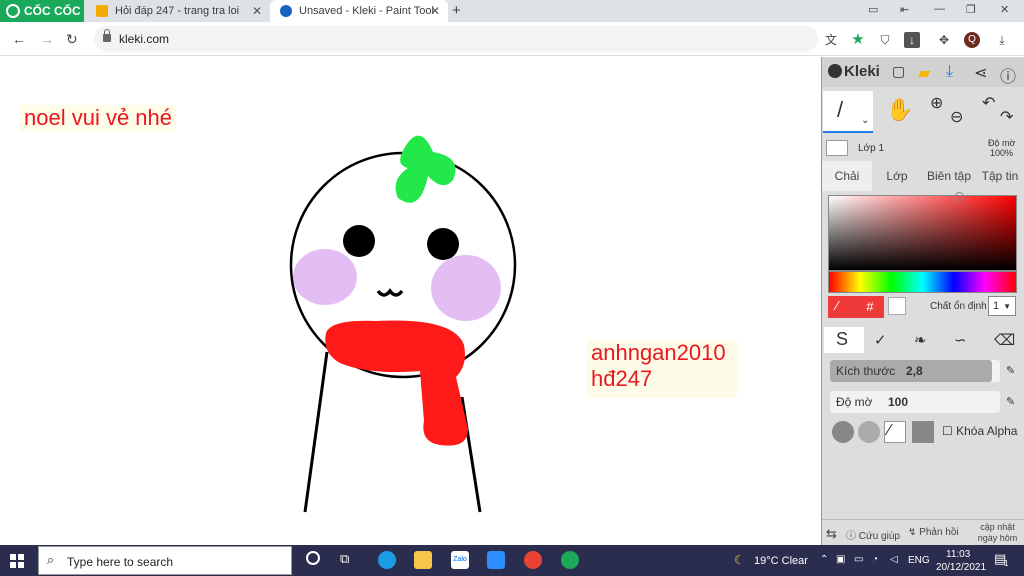  I want to click on close-window-icon: ✕, so click(1004, 9).